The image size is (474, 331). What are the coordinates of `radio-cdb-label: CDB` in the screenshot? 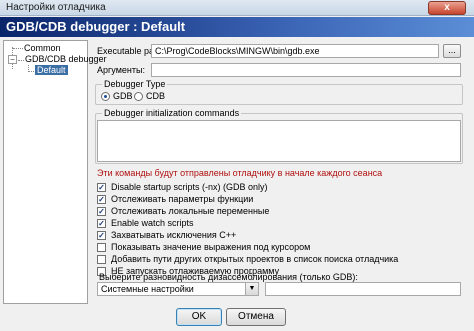 It's located at (156, 96).